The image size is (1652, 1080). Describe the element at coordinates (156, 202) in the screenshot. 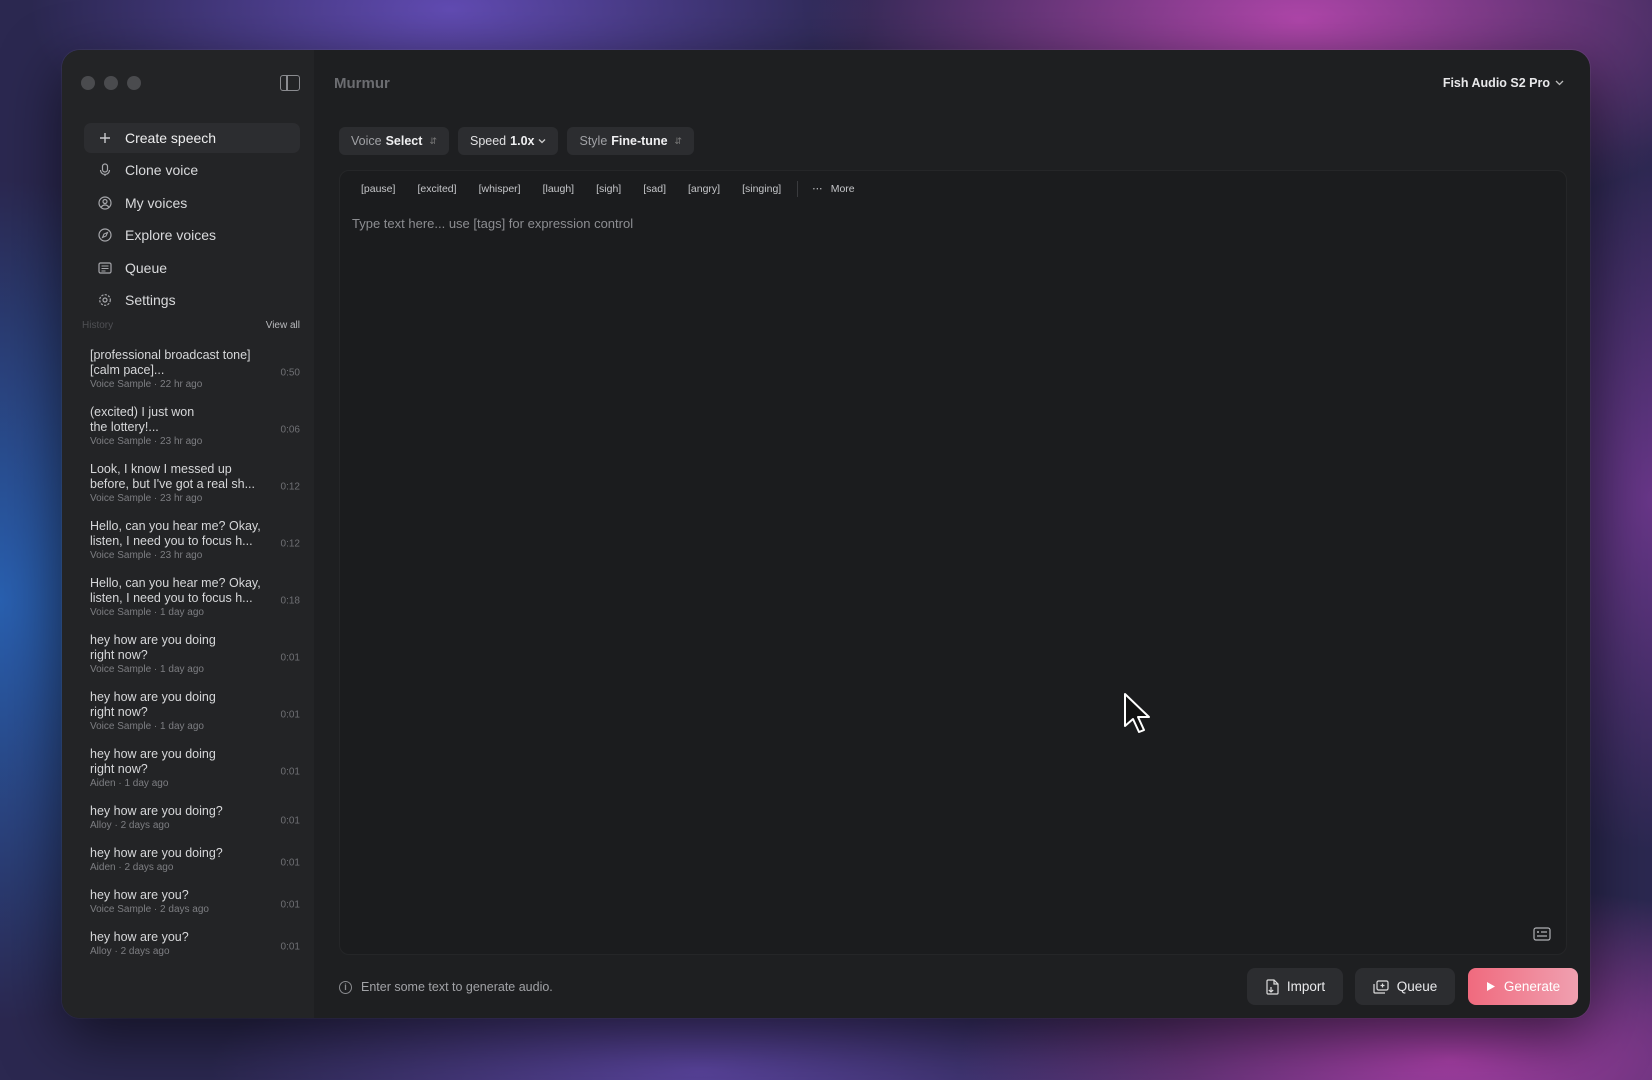

I see `nav-label: My voices` at that location.